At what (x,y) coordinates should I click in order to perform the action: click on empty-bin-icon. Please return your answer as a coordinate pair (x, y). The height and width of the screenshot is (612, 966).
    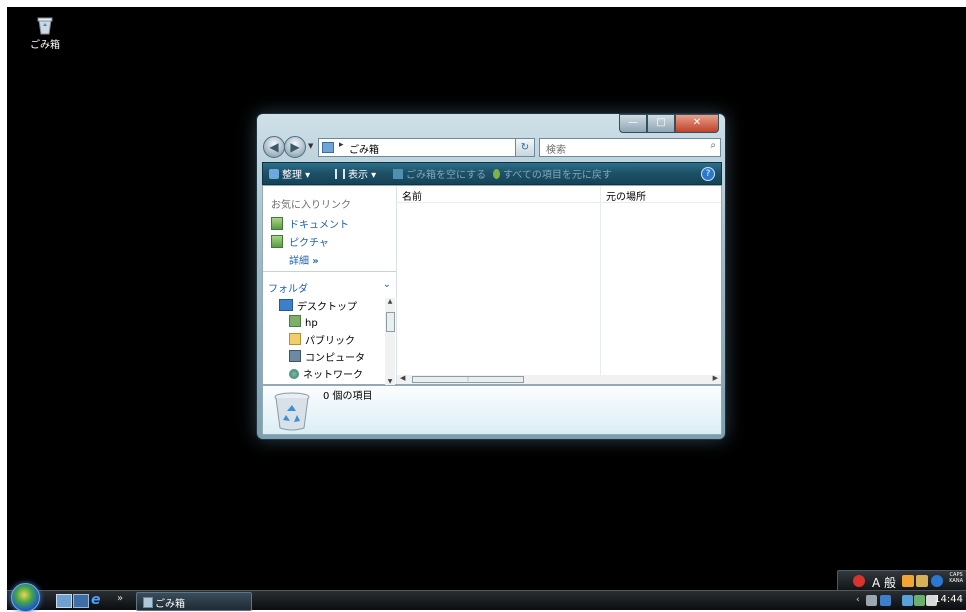
    Looking at the image, I should click on (398, 174).